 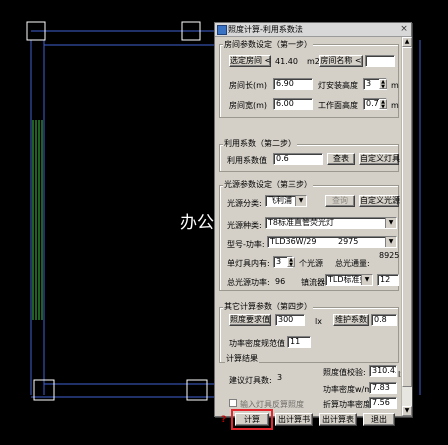 What do you see at coordinates (380, 61) in the screenshot?
I see `room-name-input` at bounding box center [380, 61].